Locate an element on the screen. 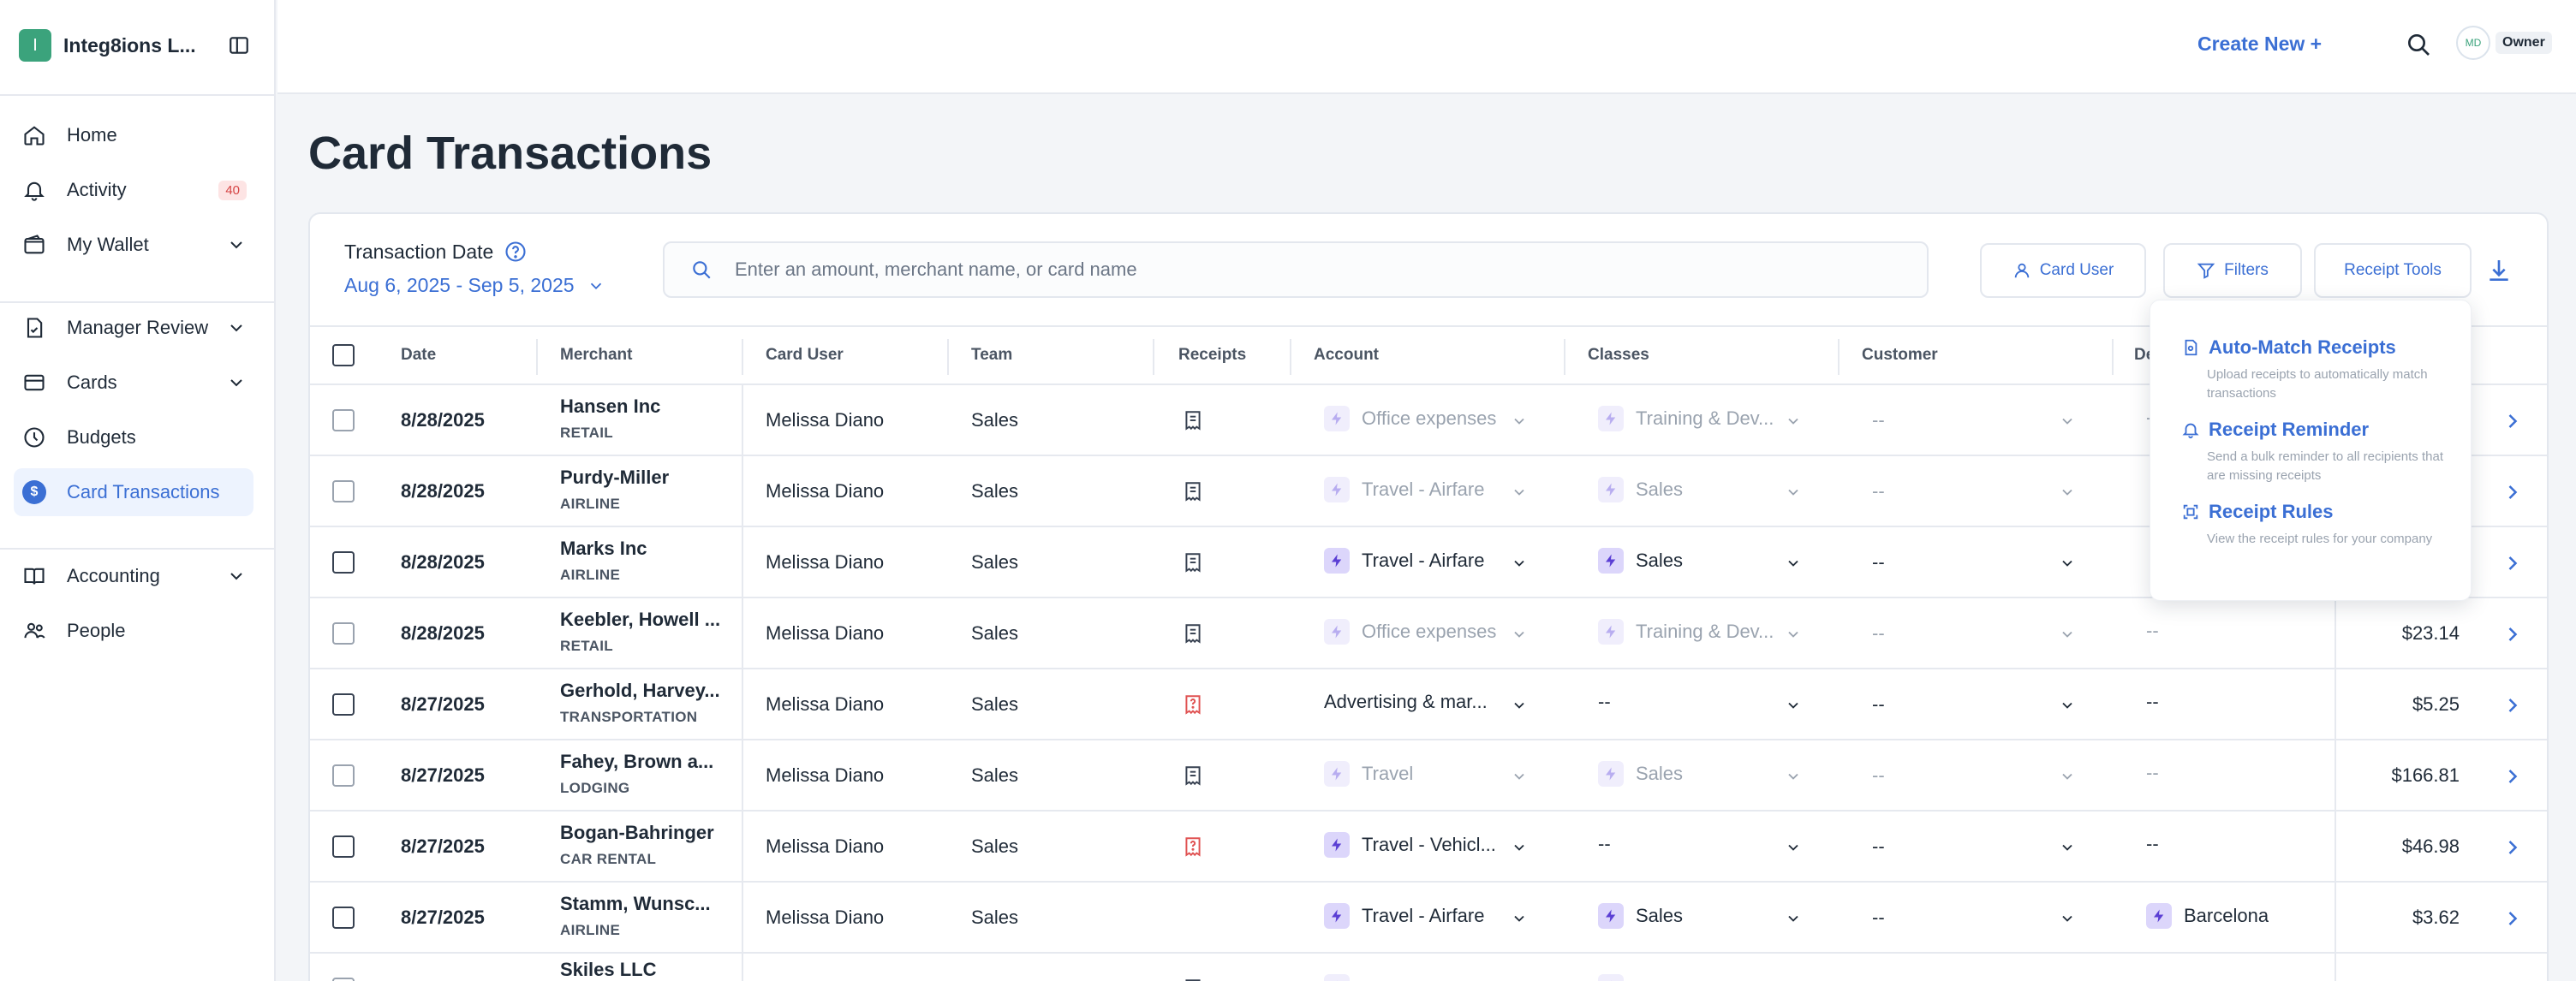  table-row: Skiles LLC is located at coordinates (1428, 968).